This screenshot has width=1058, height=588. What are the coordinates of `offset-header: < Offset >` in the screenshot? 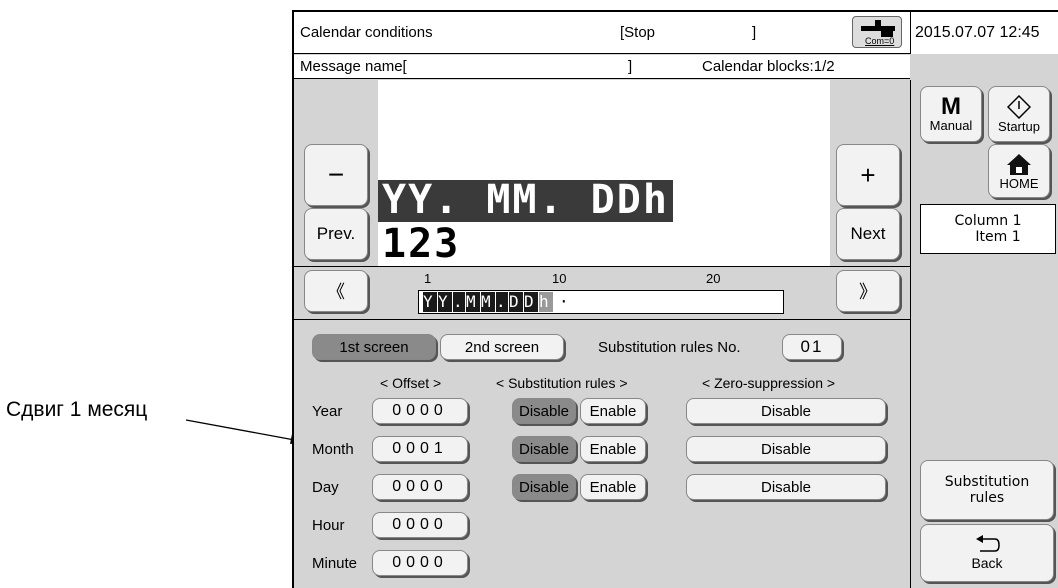 It's located at (411, 383).